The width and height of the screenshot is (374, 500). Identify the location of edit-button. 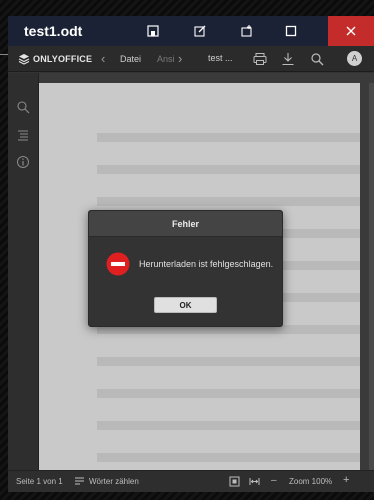
(200, 31).